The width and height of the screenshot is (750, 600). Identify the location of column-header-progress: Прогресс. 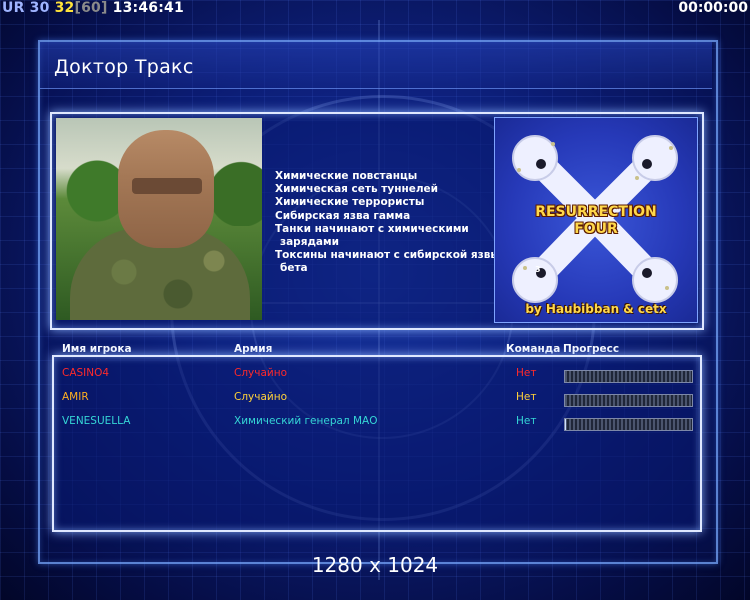
(591, 349).